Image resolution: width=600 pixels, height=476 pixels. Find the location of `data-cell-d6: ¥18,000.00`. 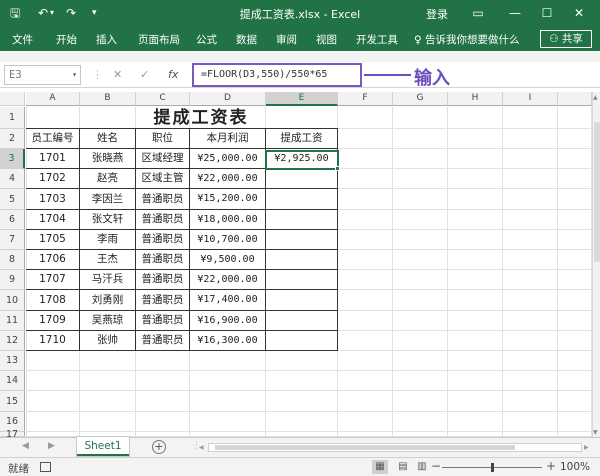

data-cell-d6: ¥18,000.00 is located at coordinates (227, 219).